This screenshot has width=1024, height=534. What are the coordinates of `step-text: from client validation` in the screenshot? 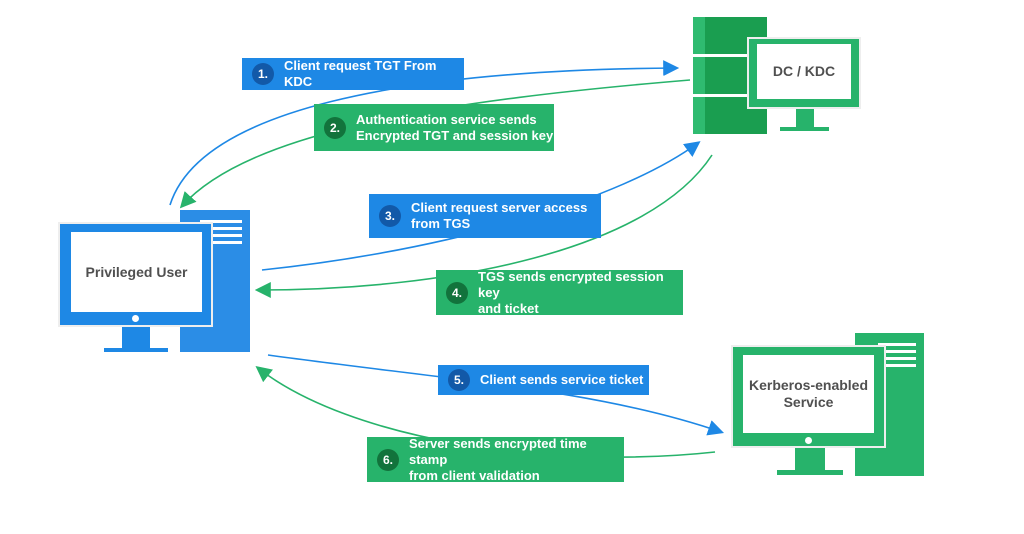 It's located at (474, 475).